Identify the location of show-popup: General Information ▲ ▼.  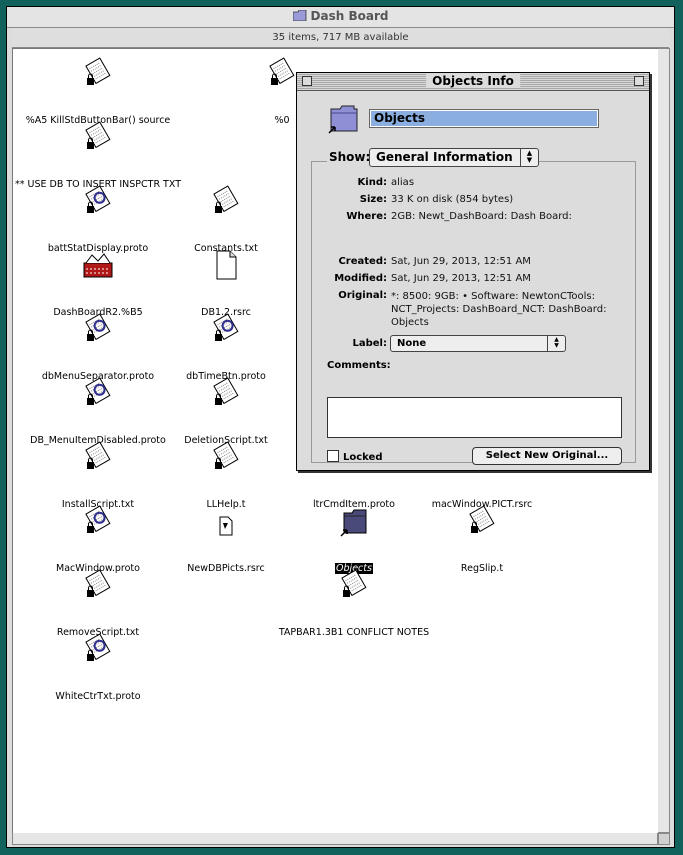
(454, 157).